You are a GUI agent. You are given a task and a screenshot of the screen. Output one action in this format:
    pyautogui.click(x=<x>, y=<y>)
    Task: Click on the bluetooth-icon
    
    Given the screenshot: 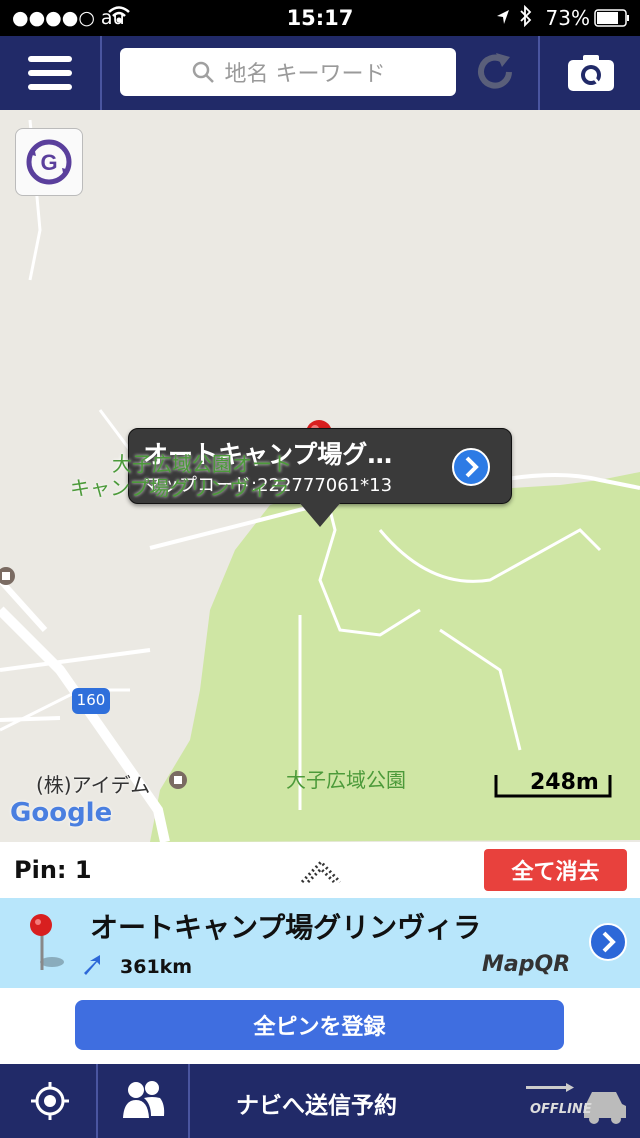 What is the action you would take?
    pyautogui.click(x=526, y=18)
    